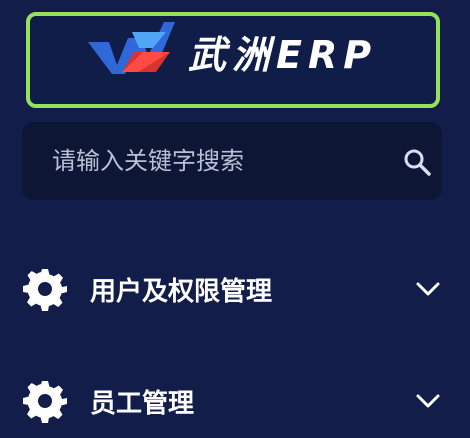  Describe the element at coordinates (181, 292) in the screenshot. I see `menu-item-label: 用户及权限管理` at that location.